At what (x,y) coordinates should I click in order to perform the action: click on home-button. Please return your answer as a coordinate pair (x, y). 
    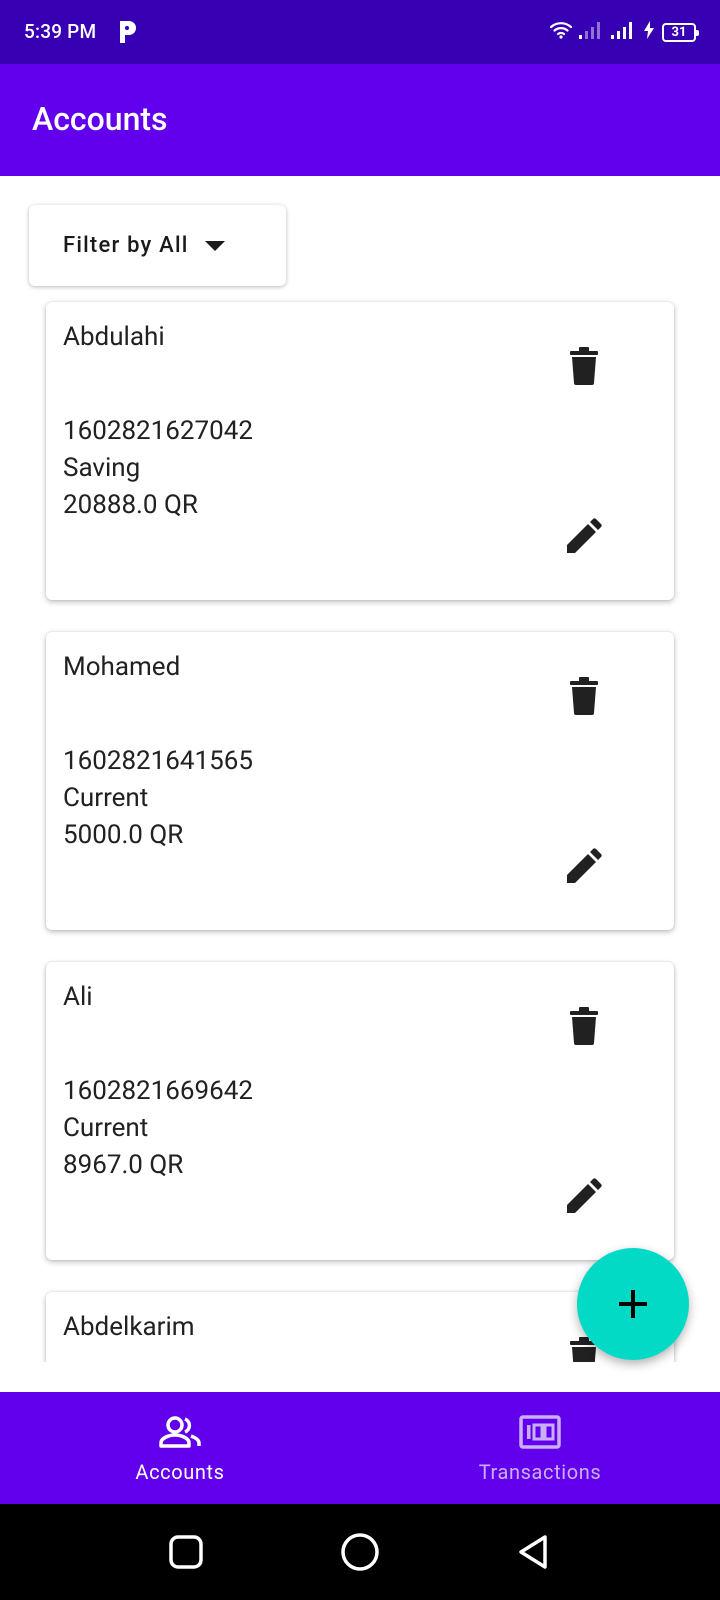
    Looking at the image, I should click on (360, 1552).